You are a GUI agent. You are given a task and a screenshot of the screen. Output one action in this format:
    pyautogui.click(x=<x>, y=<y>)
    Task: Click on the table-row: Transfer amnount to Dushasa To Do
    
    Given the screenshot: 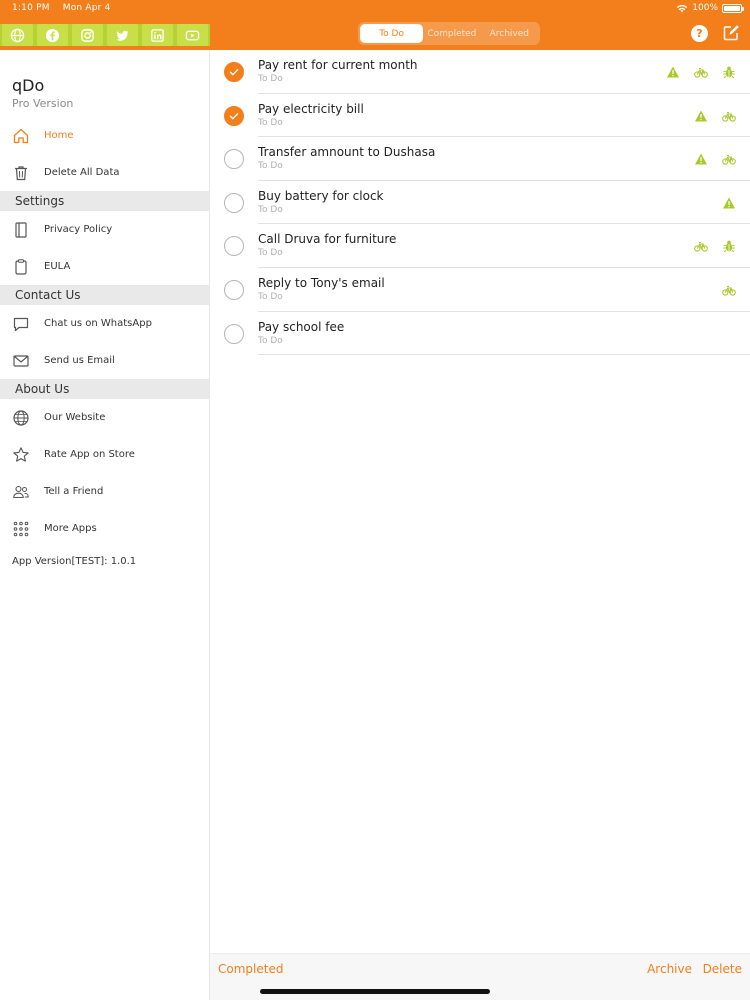 What is the action you would take?
    pyautogui.click(x=480, y=159)
    